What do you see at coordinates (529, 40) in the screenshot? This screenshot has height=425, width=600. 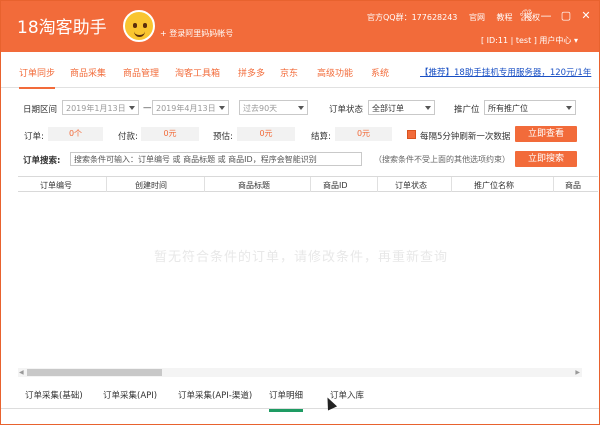 I see `user-center-link: [ ID:11 | test ] 用户中心 ▾` at bounding box center [529, 40].